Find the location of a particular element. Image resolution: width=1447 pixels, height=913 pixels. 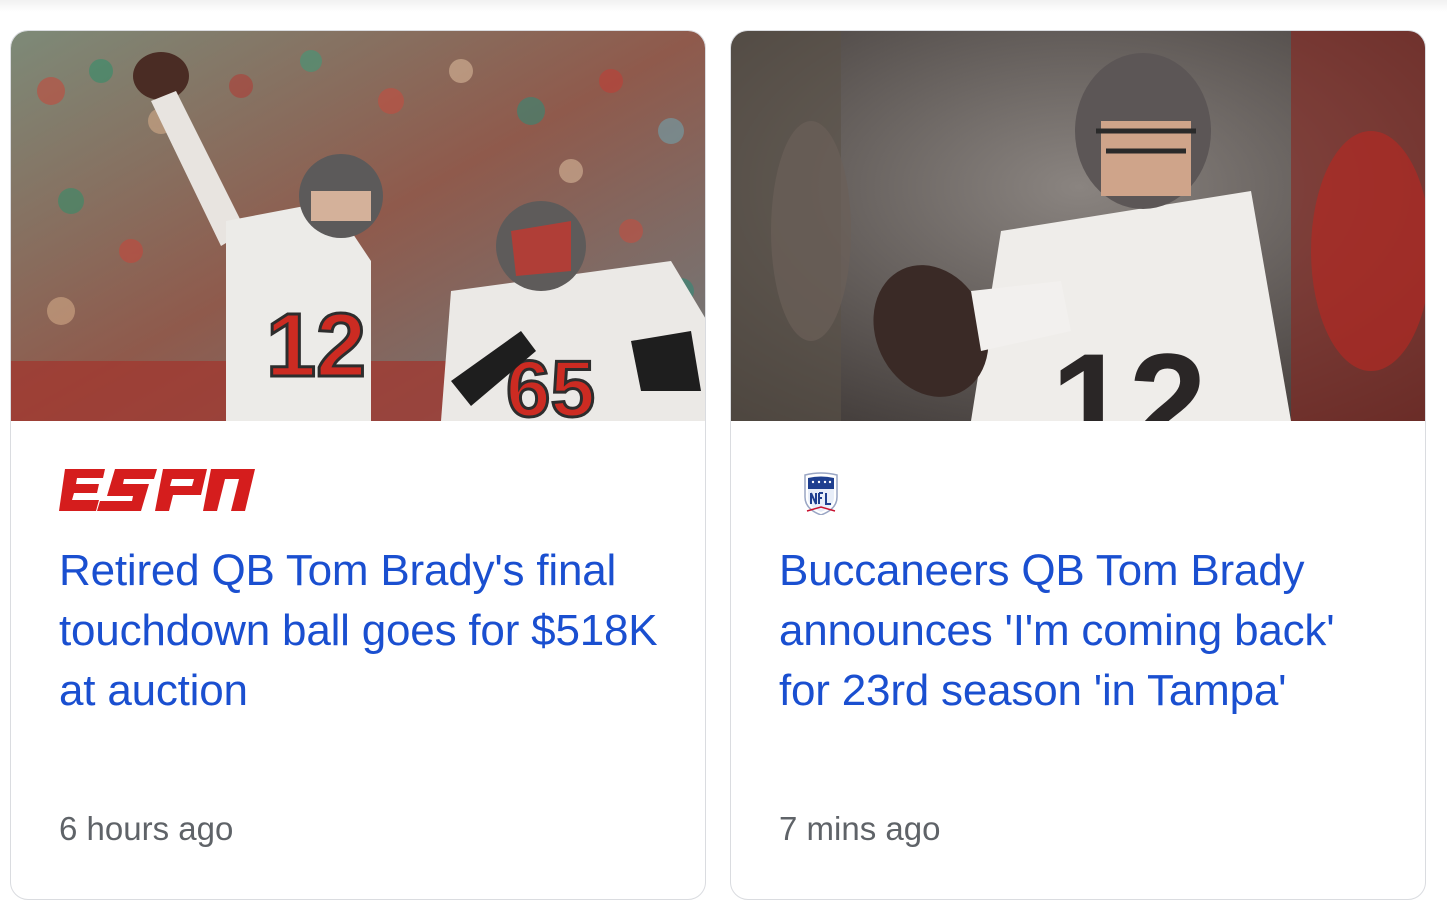

top-shadow is located at coordinates (723, 6).